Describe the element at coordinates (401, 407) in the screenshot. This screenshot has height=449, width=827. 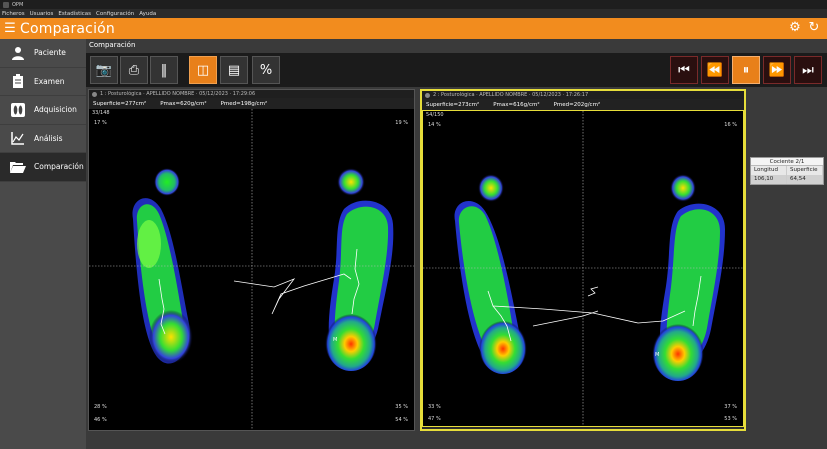
I see `quadrant-bottom-right: 35 %` at that location.